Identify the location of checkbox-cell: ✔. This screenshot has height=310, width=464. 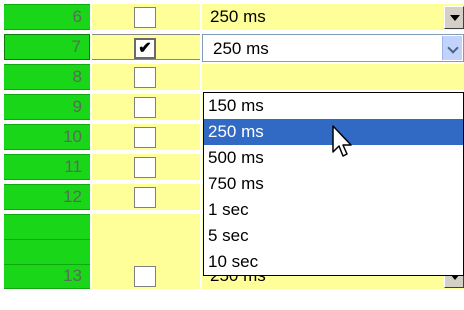
(146, 47).